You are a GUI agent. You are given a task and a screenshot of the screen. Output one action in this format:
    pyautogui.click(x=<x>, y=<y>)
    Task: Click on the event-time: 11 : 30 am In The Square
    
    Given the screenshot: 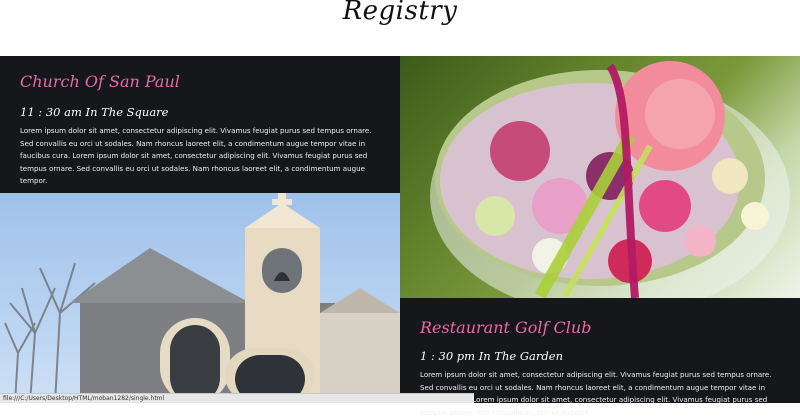 What is the action you would take?
    pyautogui.click(x=94, y=112)
    